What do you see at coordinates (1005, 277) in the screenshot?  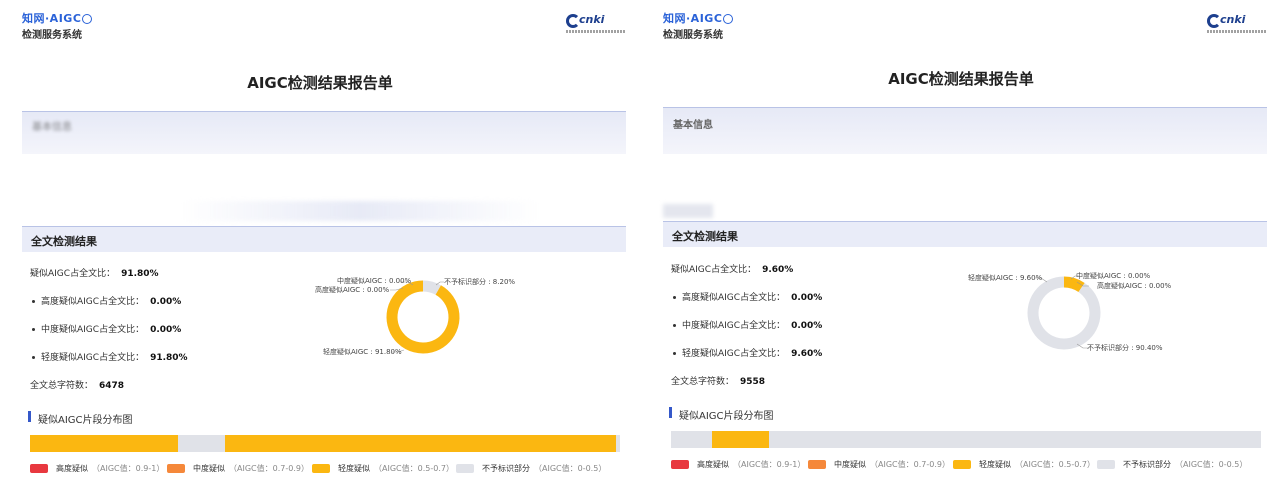 I see `slice-label-light: 轻度疑似AIGC : 9.60%` at bounding box center [1005, 277].